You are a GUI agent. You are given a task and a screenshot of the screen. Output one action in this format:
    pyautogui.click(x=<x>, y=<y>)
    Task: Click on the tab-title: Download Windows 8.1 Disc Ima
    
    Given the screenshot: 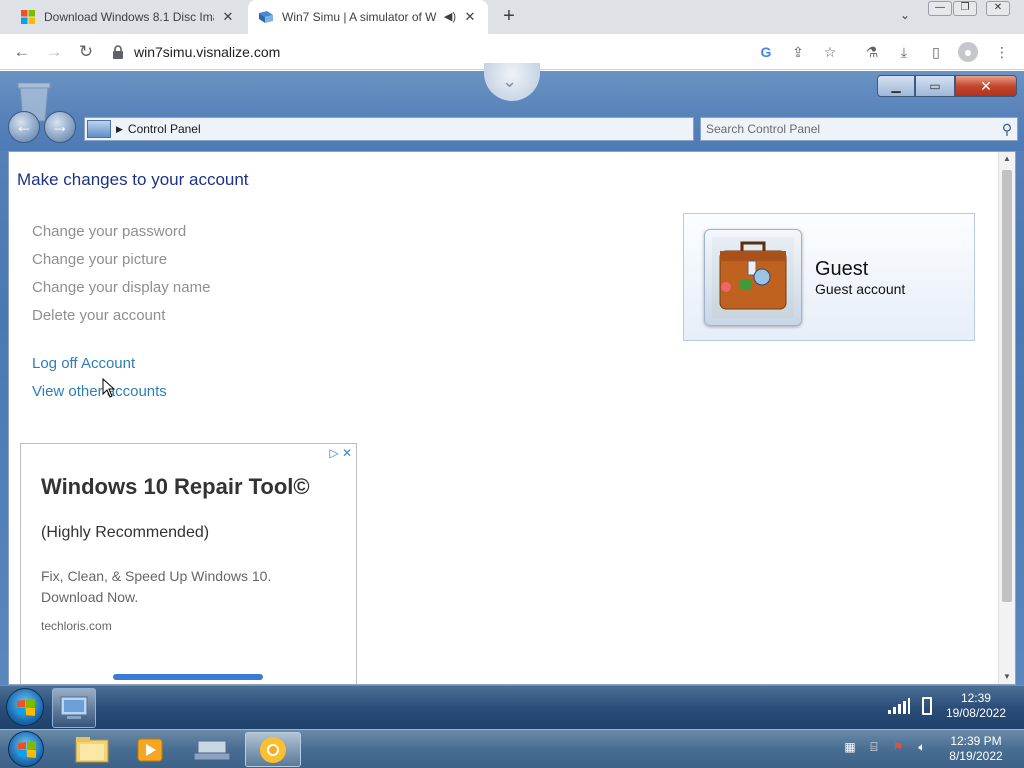 What is the action you would take?
    pyautogui.click(x=129, y=17)
    